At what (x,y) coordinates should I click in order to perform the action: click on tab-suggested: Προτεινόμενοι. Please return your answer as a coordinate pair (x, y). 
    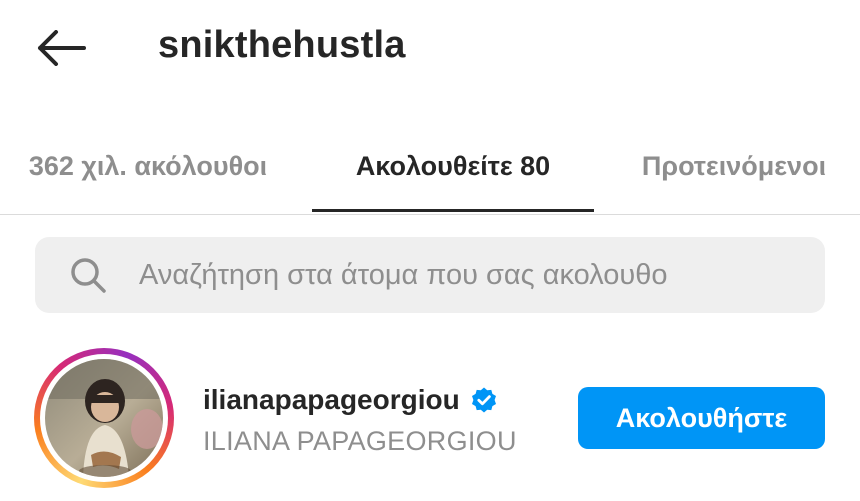
    Looking at the image, I should click on (734, 166).